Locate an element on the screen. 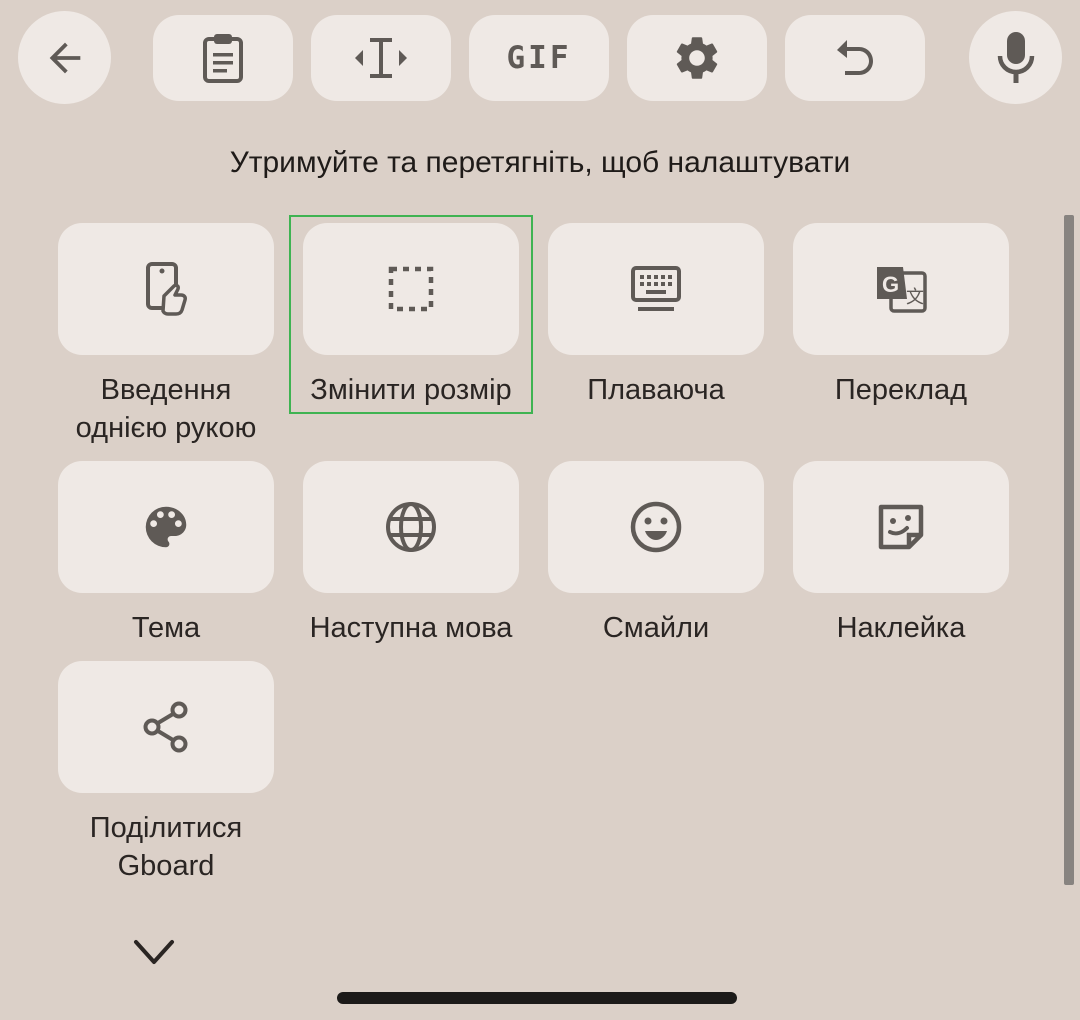 The image size is (1080, 1020). tile-one-handed-label: Введення однією рукою is located at coordinates (166, 409).